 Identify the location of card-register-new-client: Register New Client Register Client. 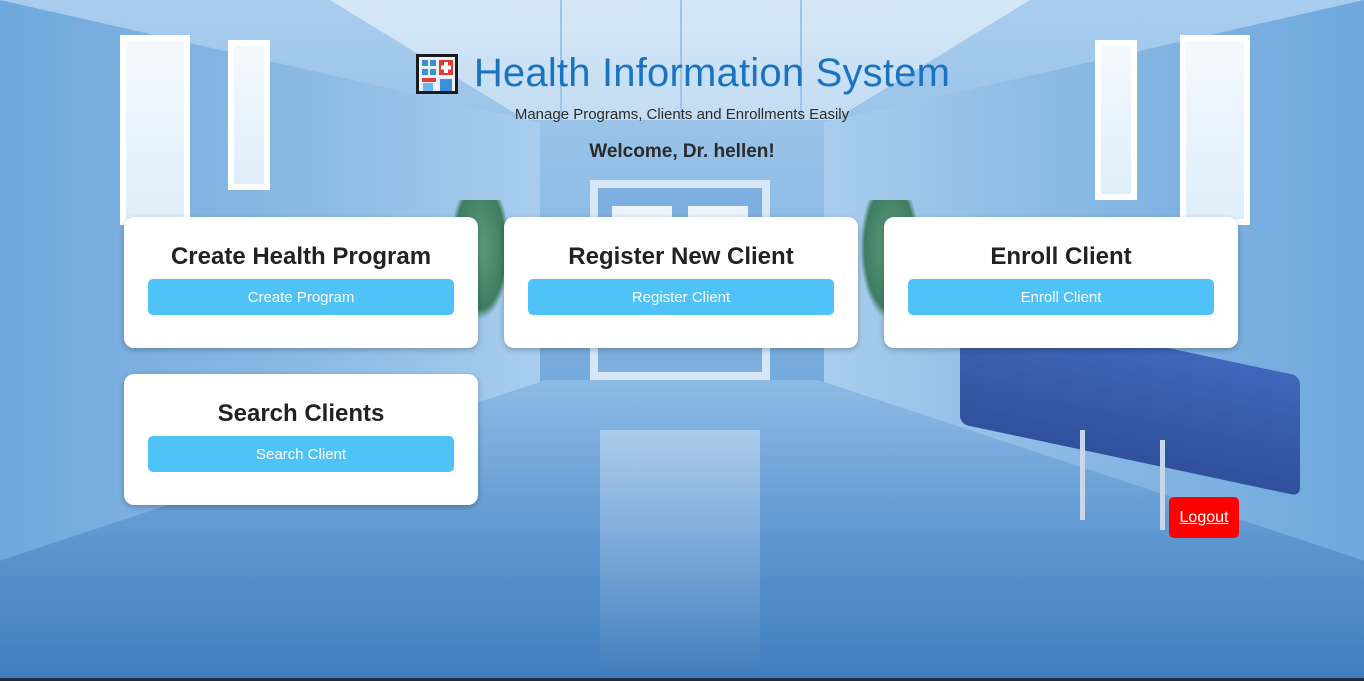
(681, 282).